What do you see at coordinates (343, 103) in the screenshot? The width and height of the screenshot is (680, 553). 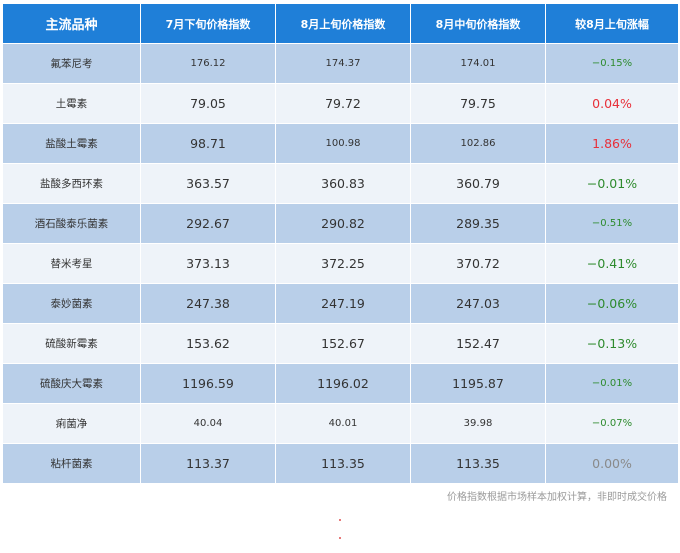 I see `cell-early-aug: 79.72` at bounding box center [343, 103].